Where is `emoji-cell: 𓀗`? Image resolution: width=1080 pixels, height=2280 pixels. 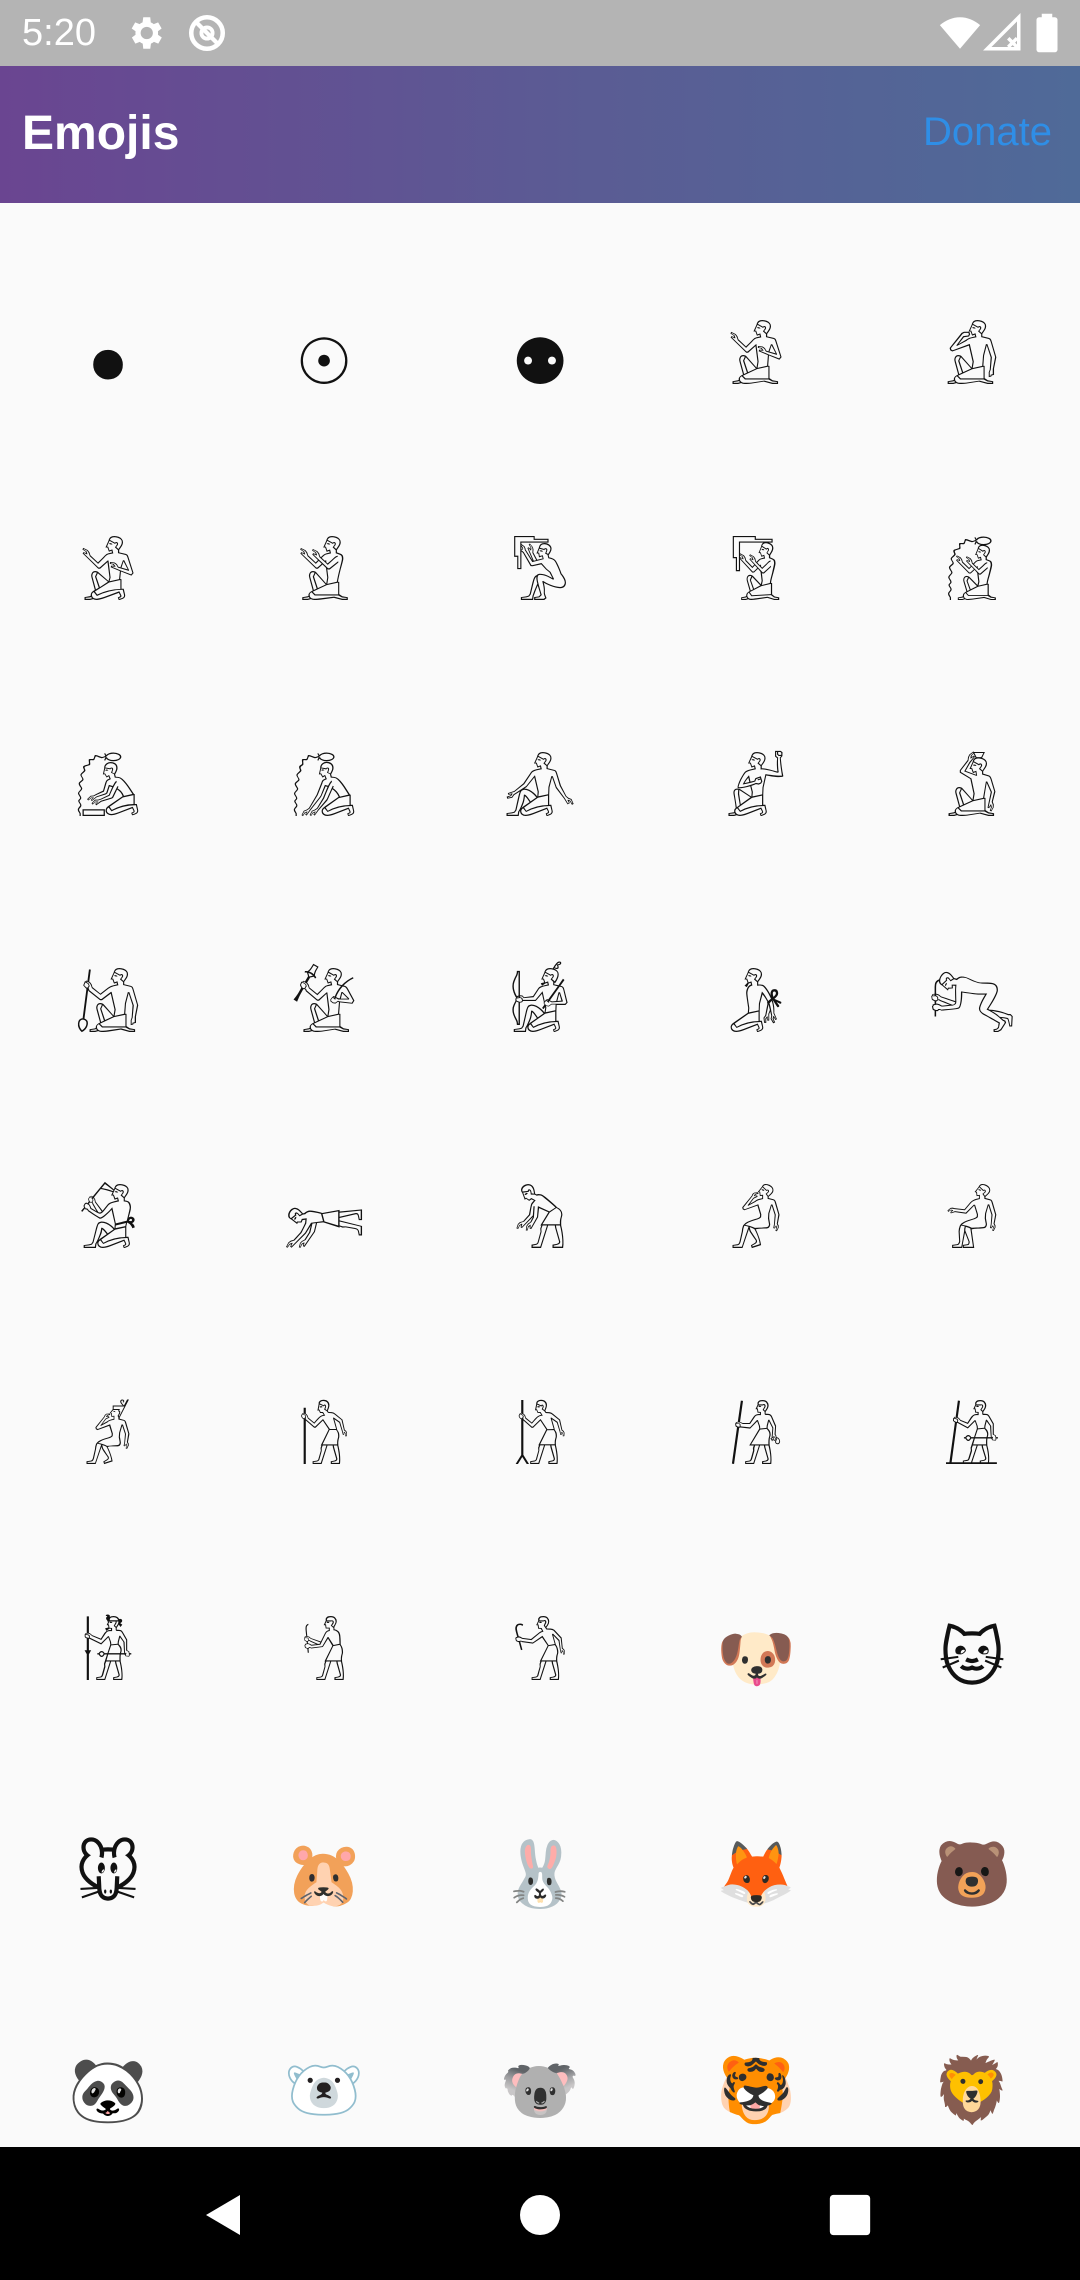
emoji-cell: 𓀗 is located at coordinates (324, 1443).